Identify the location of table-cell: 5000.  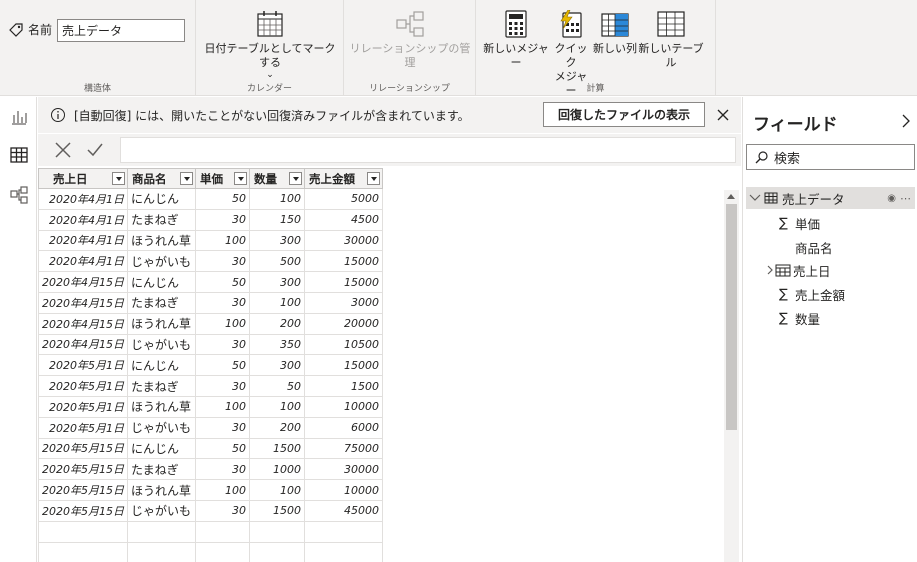
(343, 199).